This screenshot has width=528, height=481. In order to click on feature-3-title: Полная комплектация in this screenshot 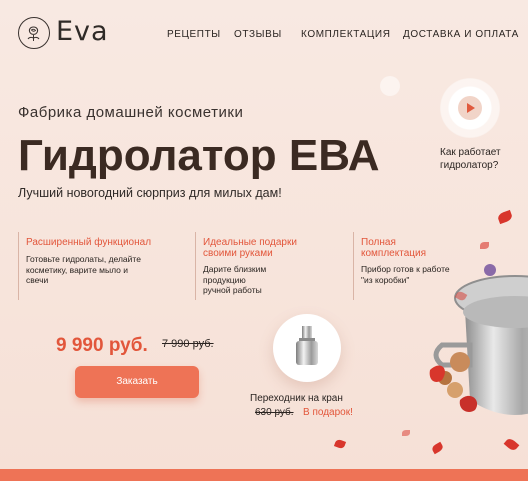, I will do `click(393, 248)`.